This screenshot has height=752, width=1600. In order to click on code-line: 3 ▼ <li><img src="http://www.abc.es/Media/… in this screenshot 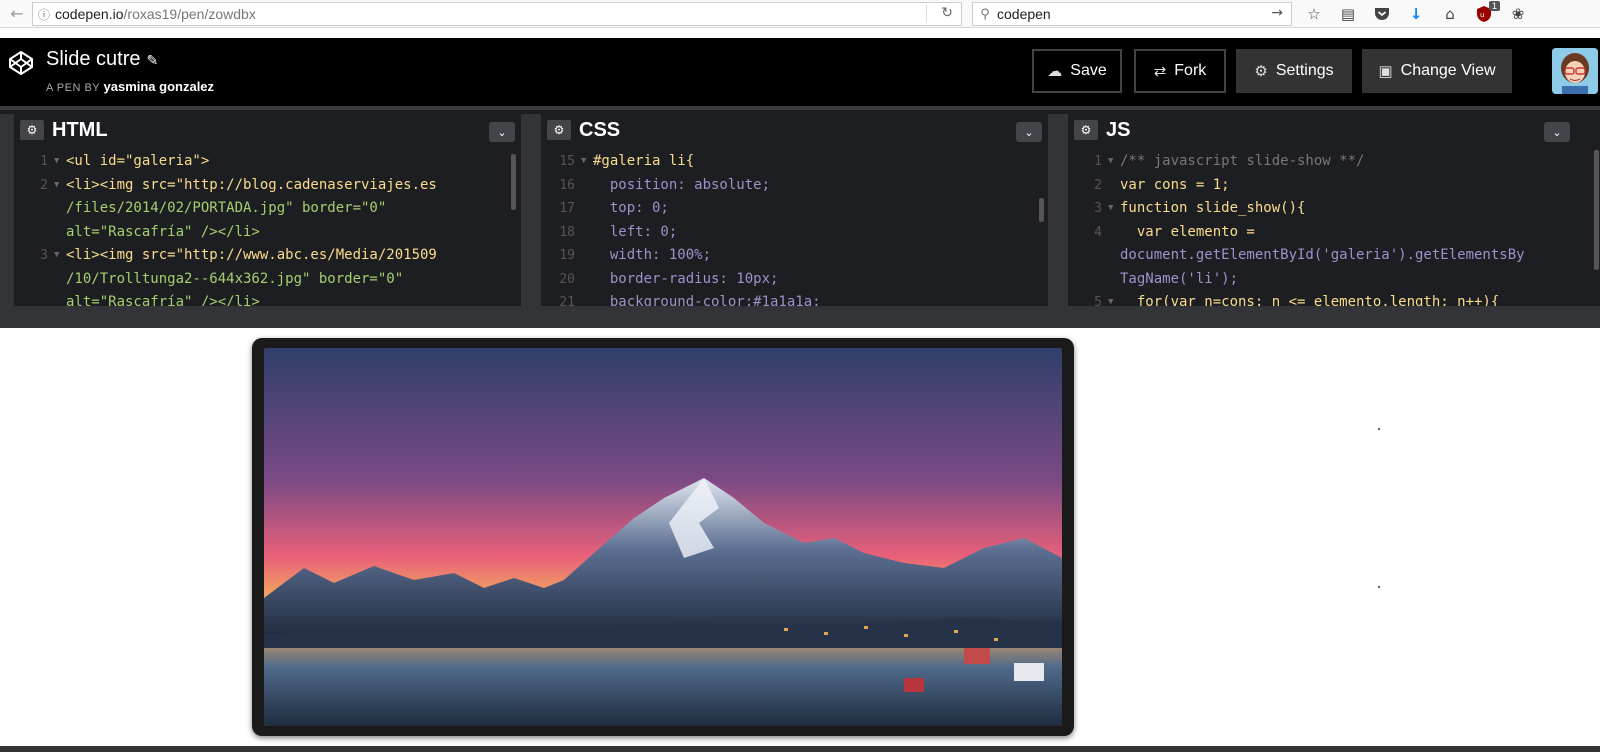, I will do `click(238, 255)`.